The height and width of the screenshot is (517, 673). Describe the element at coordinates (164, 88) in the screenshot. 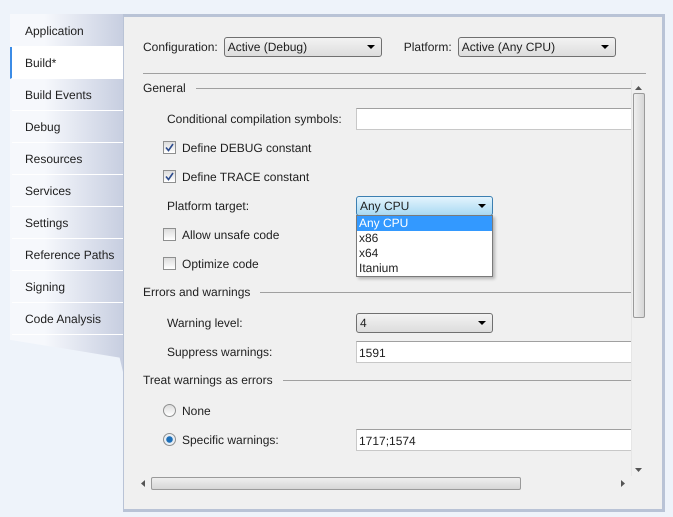

I see `section-header: General` at that location.